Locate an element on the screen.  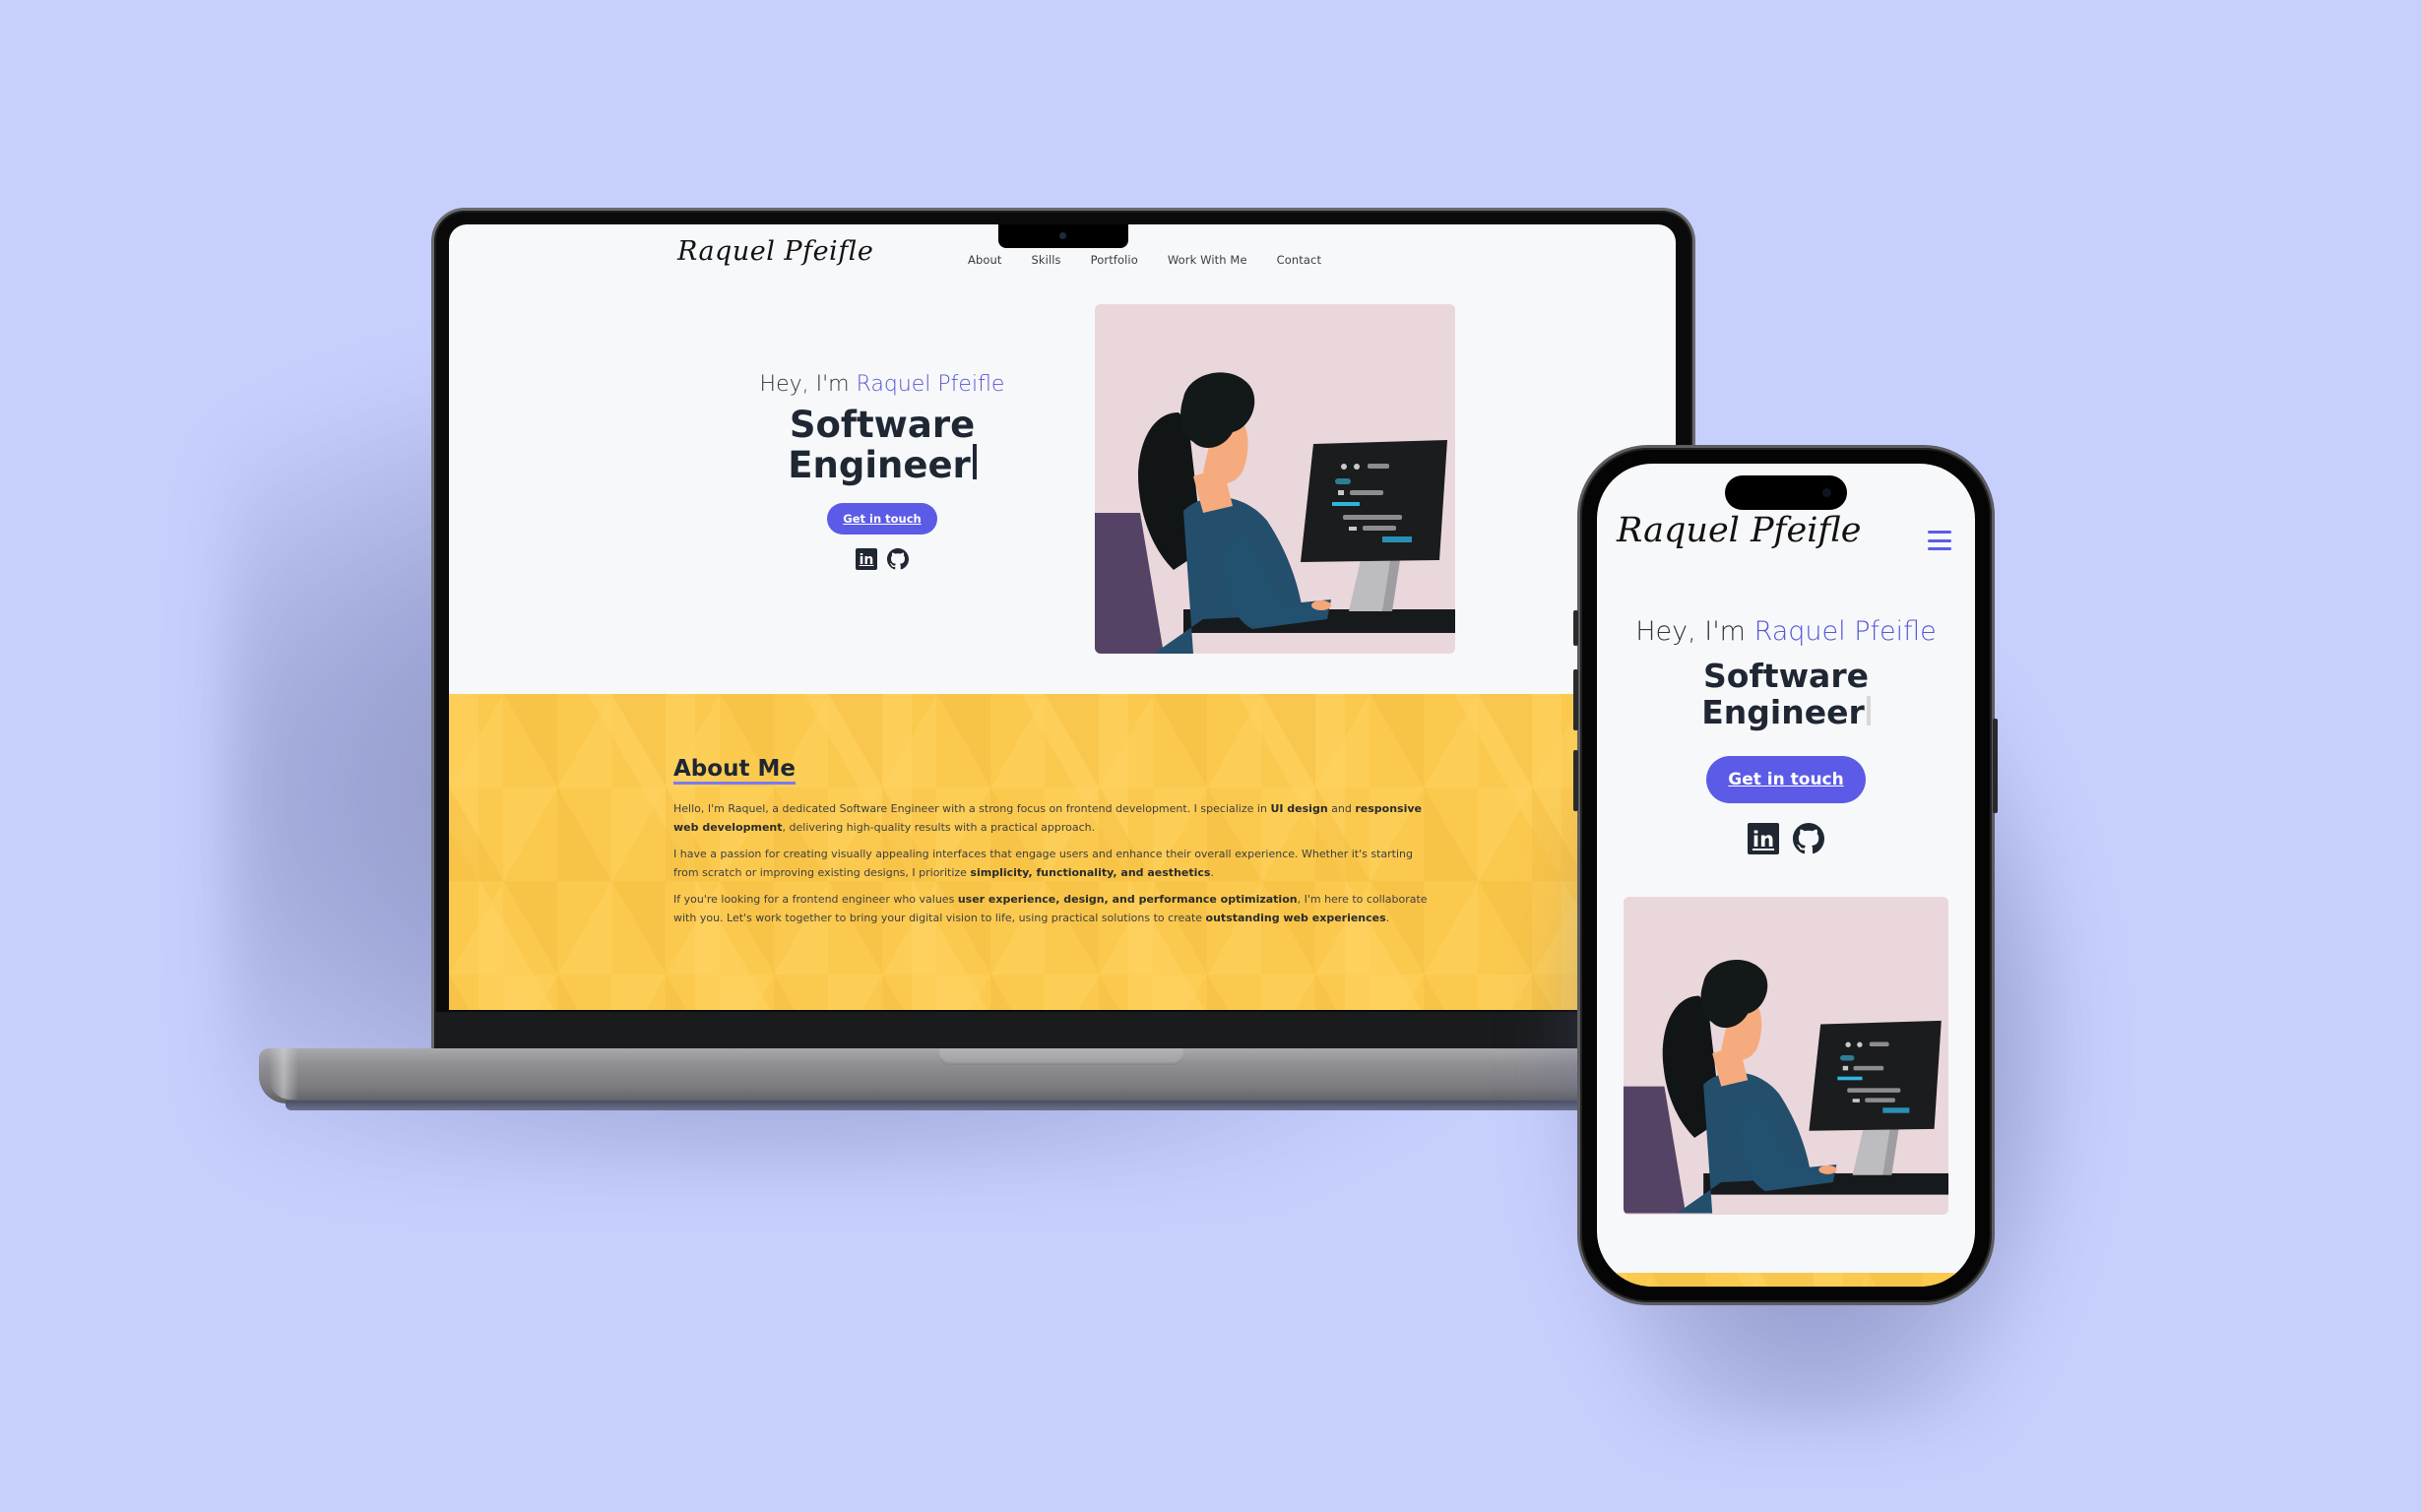
site-logo: Raquel Pfeifle is located at coordinates (775, 251).